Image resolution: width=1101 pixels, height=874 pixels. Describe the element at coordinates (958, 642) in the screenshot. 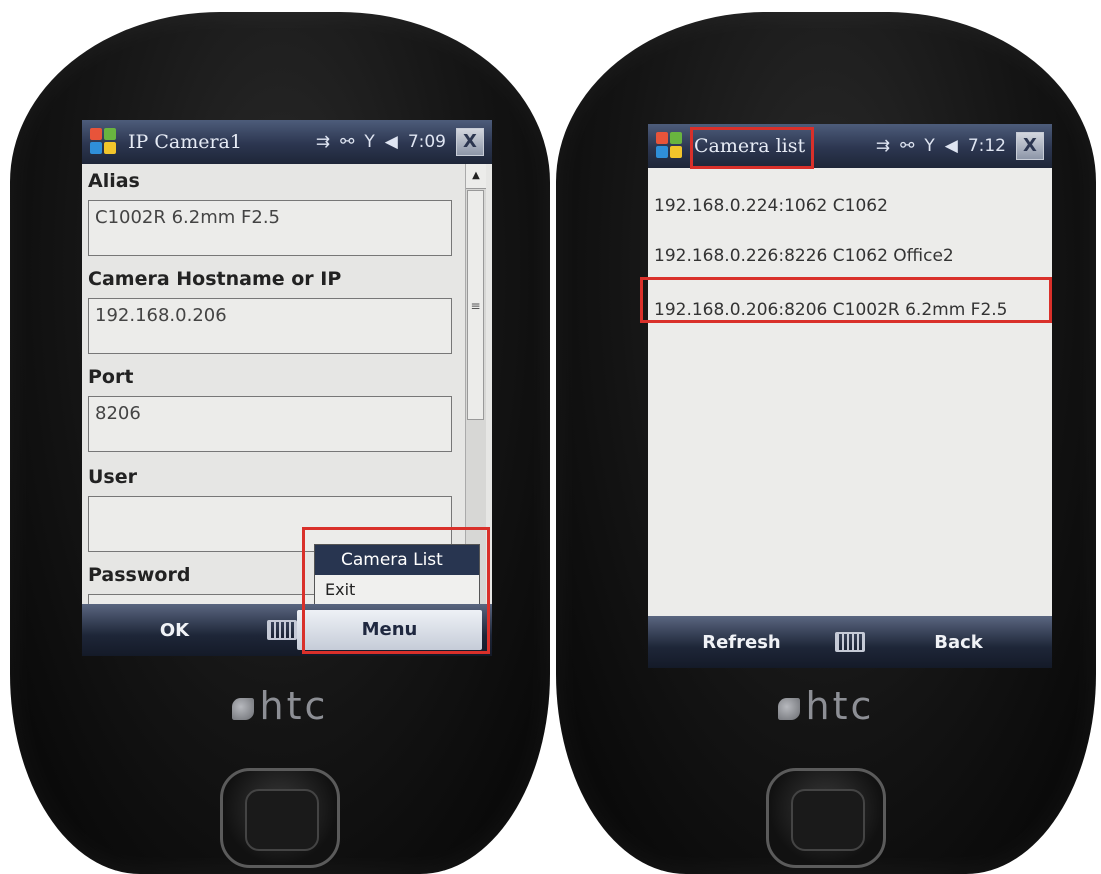

I see `back-softkey: Back` at that location.